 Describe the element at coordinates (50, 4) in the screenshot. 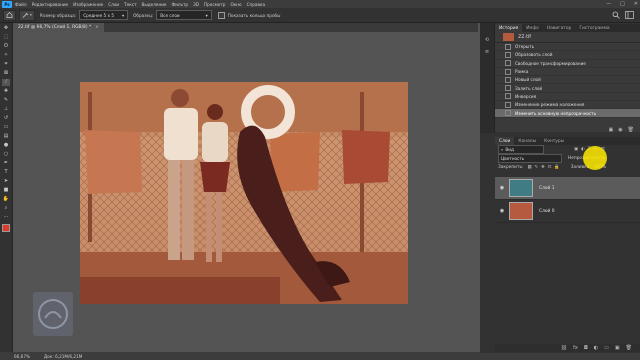

I see `menu-edit: Редактирование` at that location.